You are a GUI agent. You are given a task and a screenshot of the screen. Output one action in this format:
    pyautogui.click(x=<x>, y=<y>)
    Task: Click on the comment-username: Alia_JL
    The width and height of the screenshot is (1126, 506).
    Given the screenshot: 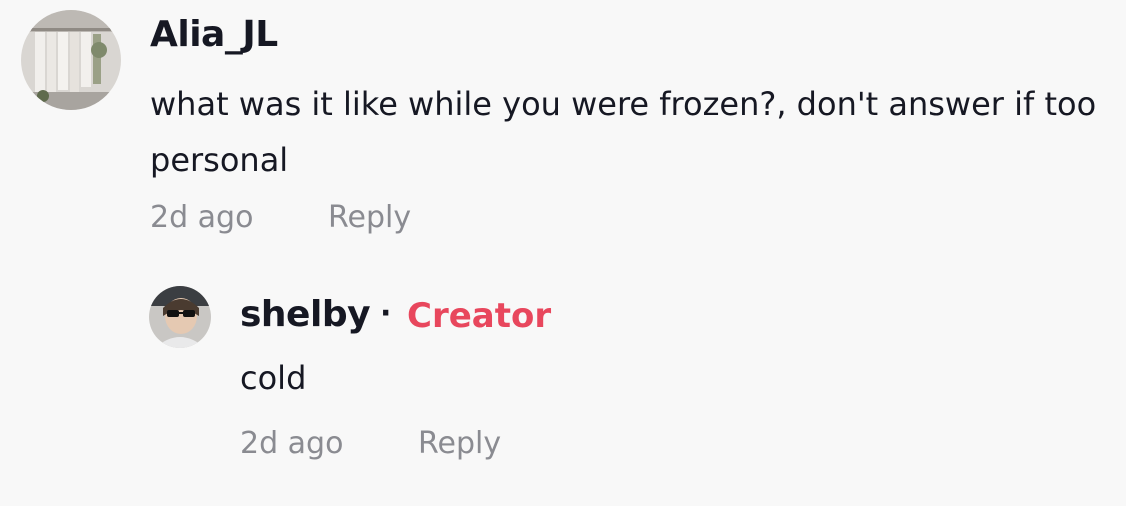 What is the action you would take?
    pyautogui.click(x=214, y=34)
    